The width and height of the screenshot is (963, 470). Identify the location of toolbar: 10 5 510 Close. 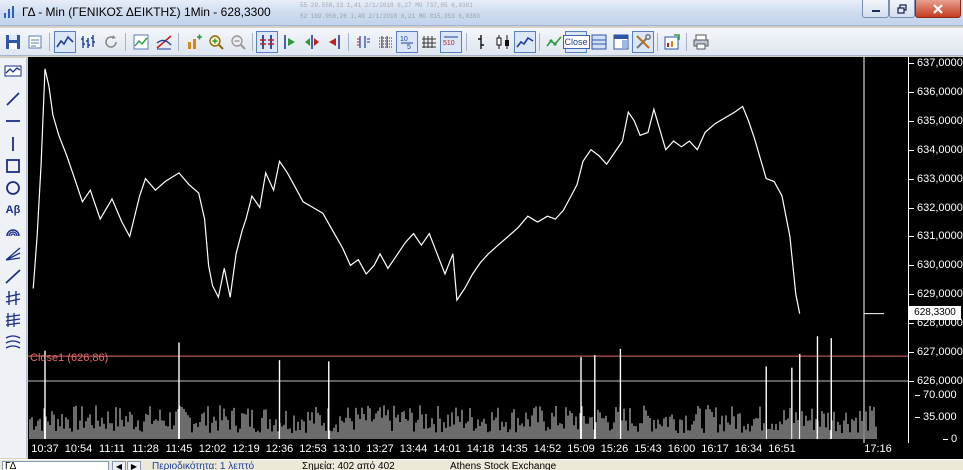
(481, 42).